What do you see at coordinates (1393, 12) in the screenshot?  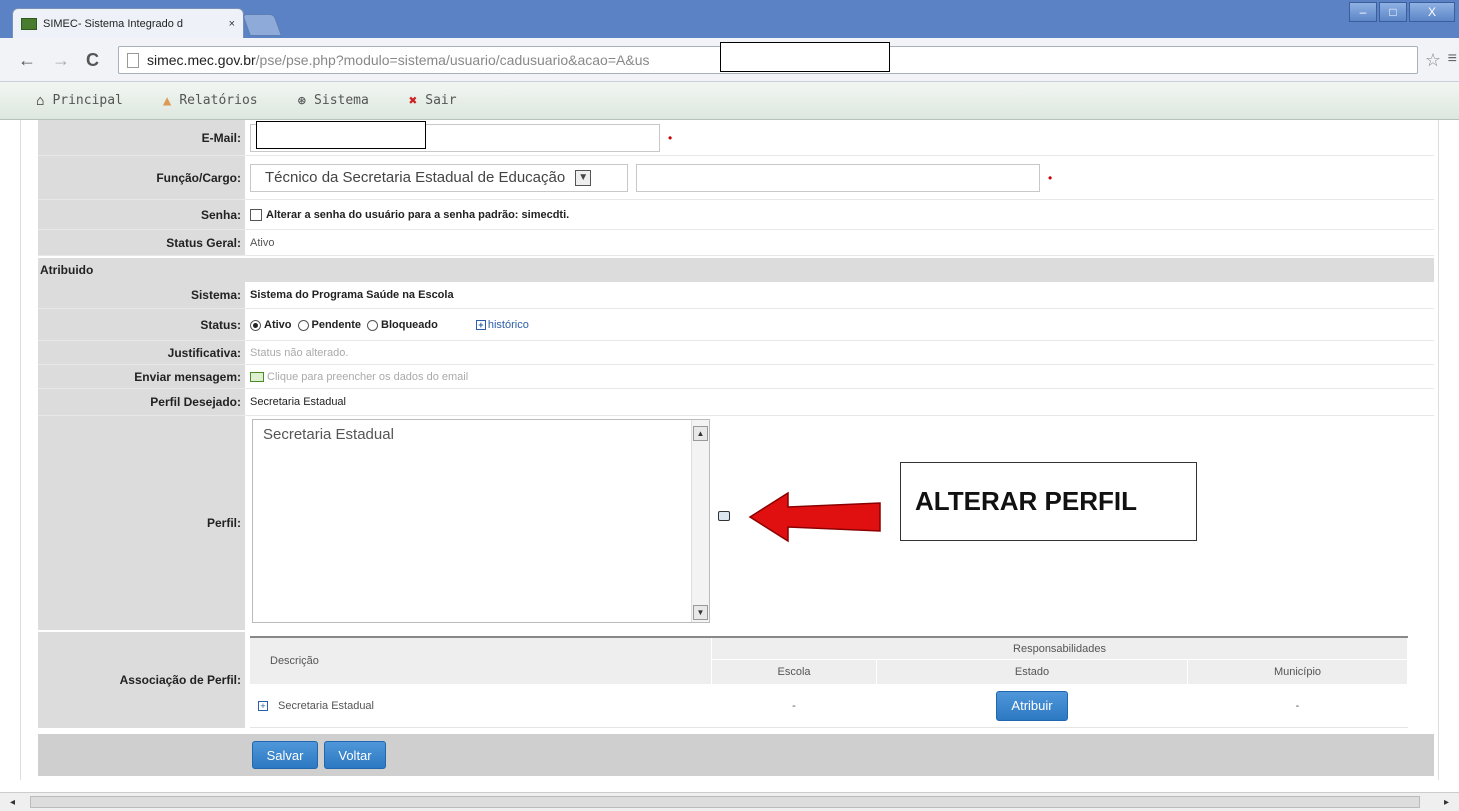 I see `maximize-button: □` at bounding box center [1393, 12].